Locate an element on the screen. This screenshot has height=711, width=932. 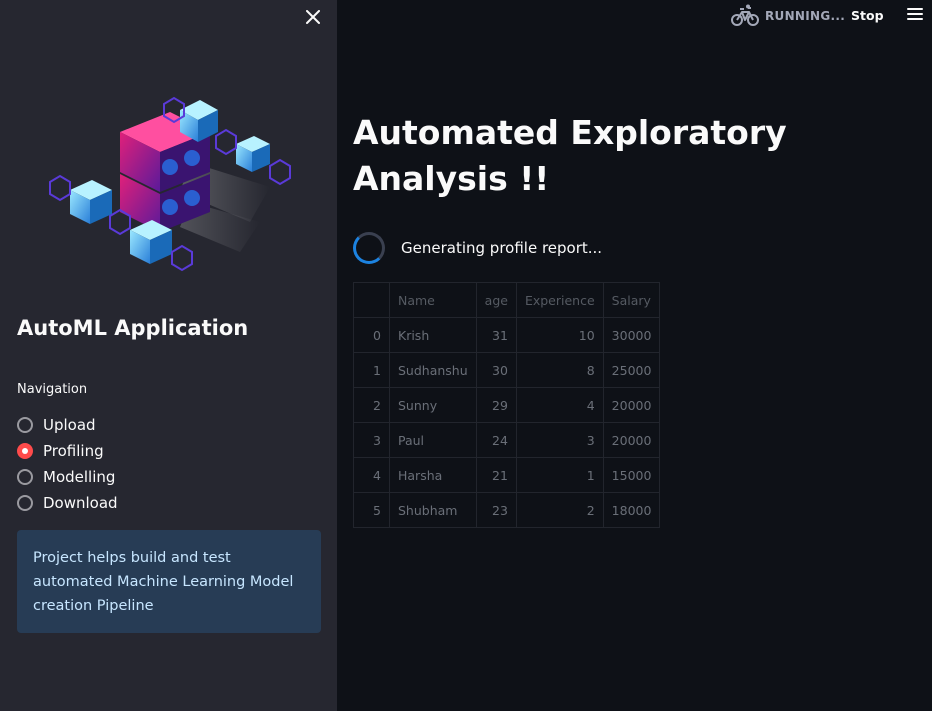
nav-option-label: Upload is located at coordinates (69, 425).